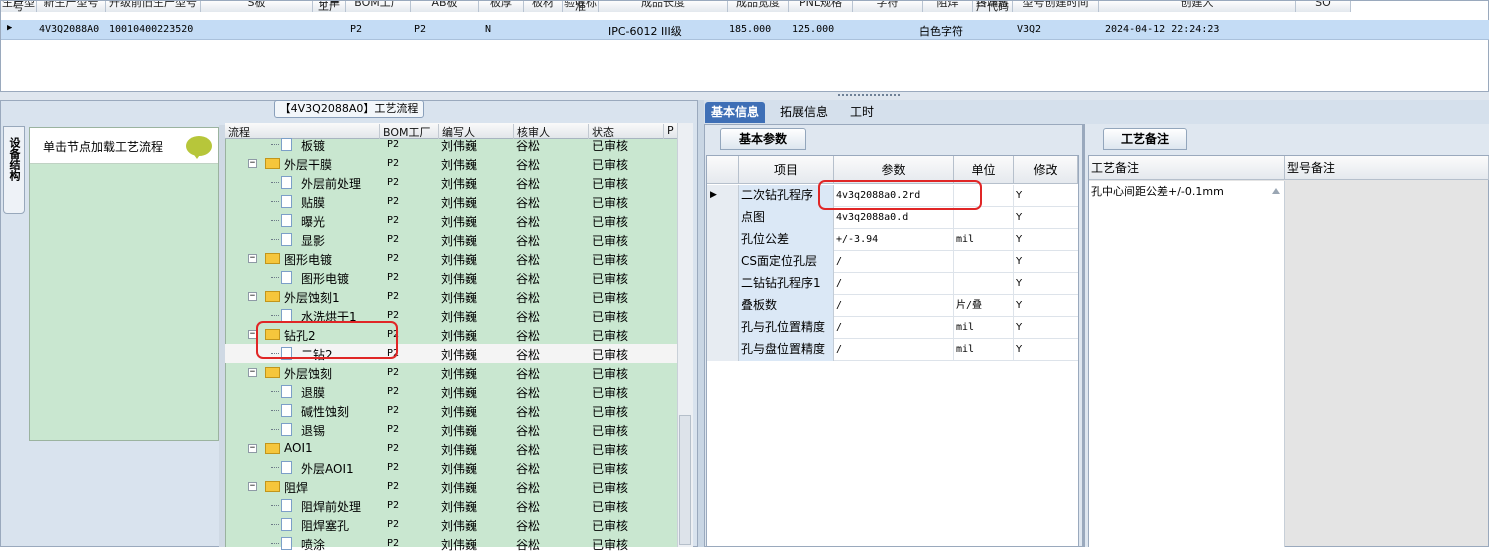  What do you see at coordinates (1187, 168) in the screenshot?
I see `notes-col-process: 工艺备注` at bounding box center [1187, 168].